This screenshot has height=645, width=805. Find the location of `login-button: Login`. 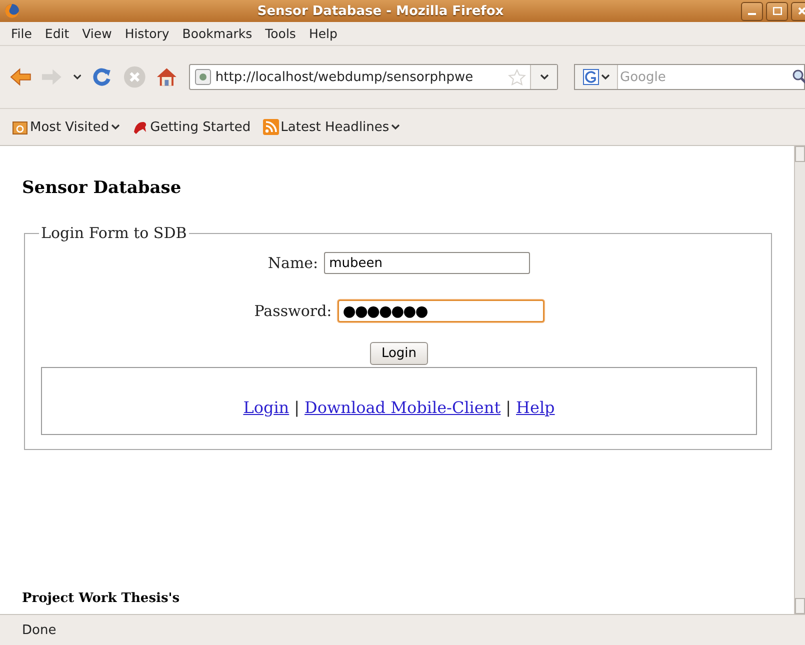

login-button: Login is located at coordinates (399, 353).